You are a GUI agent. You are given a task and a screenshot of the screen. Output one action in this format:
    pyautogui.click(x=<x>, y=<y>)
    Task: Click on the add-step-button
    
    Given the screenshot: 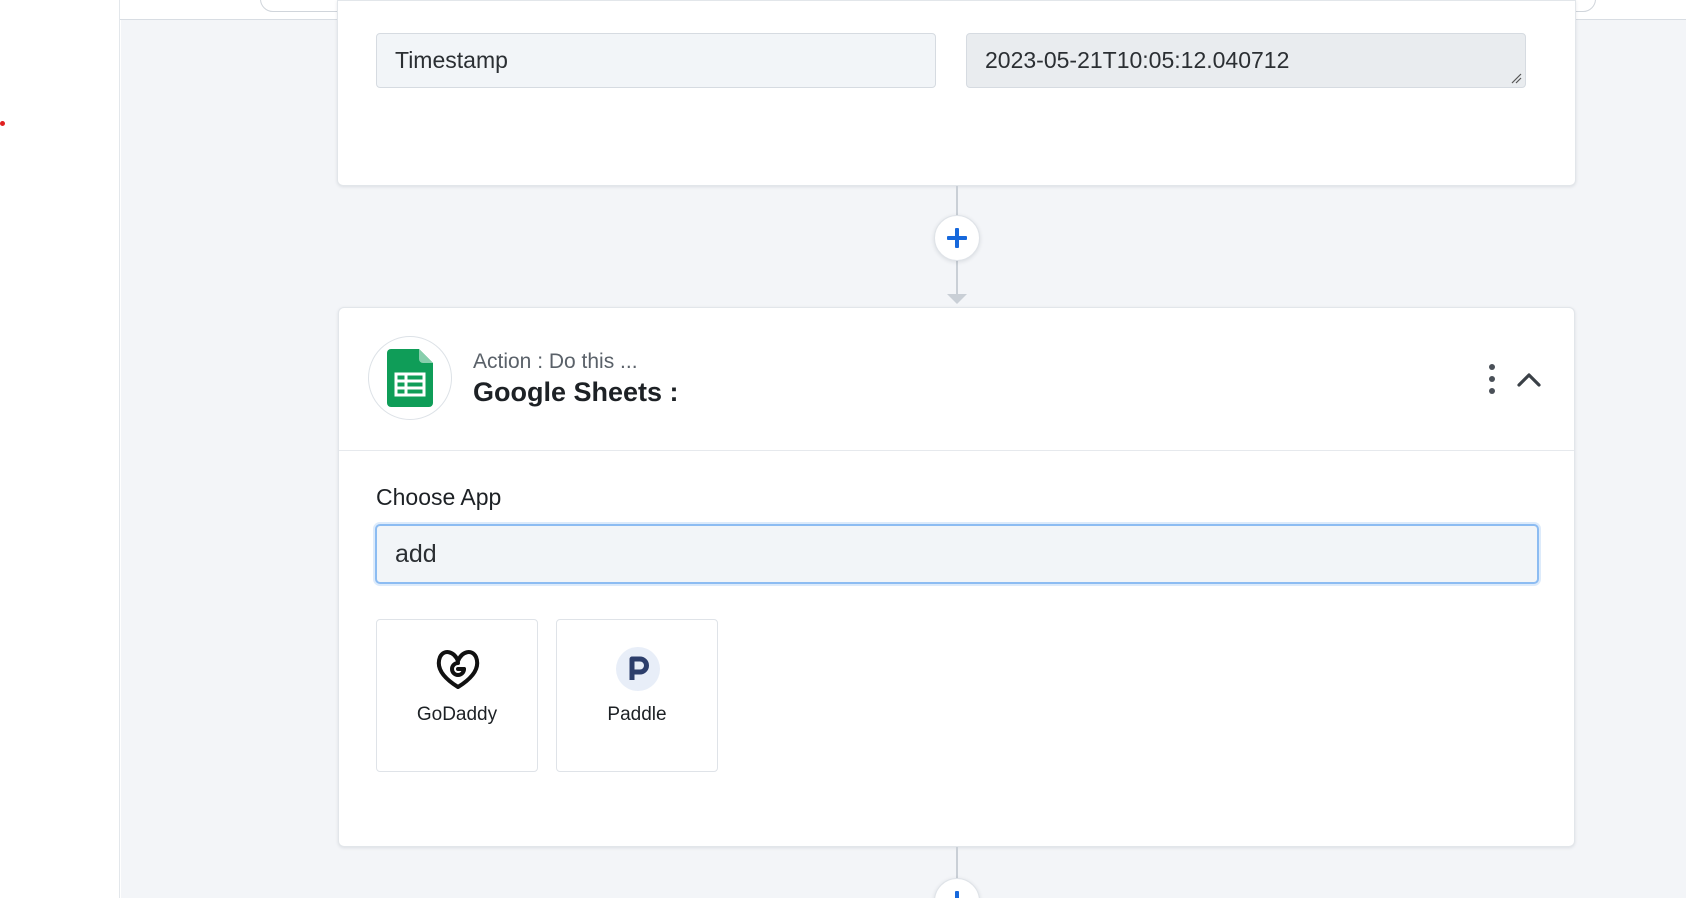 What is the action you would take?
    pyautogui.click(x=957, y=238)
    